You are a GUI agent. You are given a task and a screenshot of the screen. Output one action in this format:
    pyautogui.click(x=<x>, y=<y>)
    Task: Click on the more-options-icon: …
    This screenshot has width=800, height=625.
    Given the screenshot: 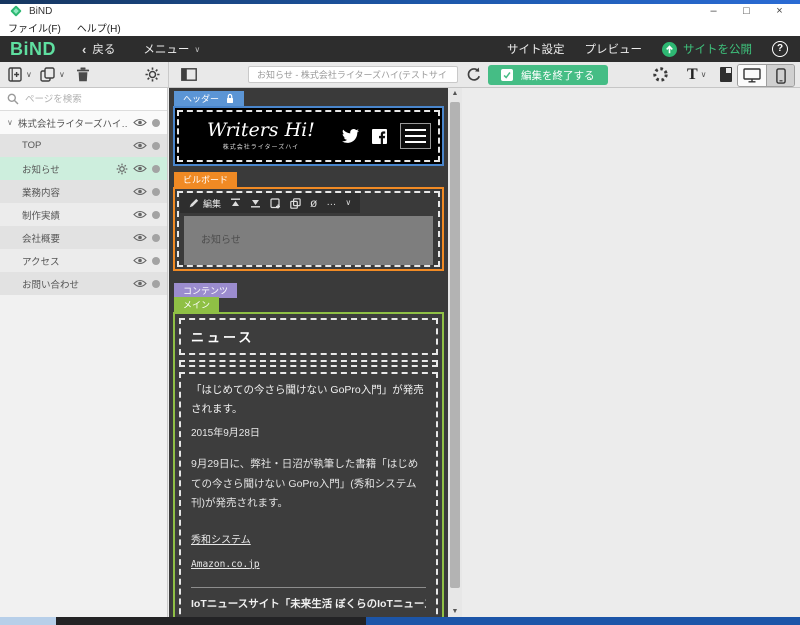 What is the action you would take?
    pyautogui.click(x=331, y=203)
    